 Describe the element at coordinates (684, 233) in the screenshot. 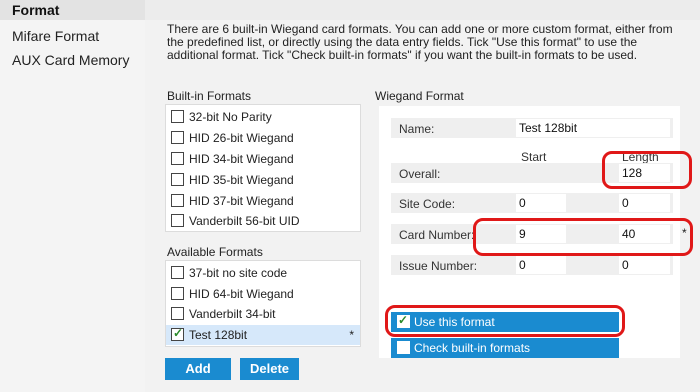

I see `card-number-marker: *` at that location.